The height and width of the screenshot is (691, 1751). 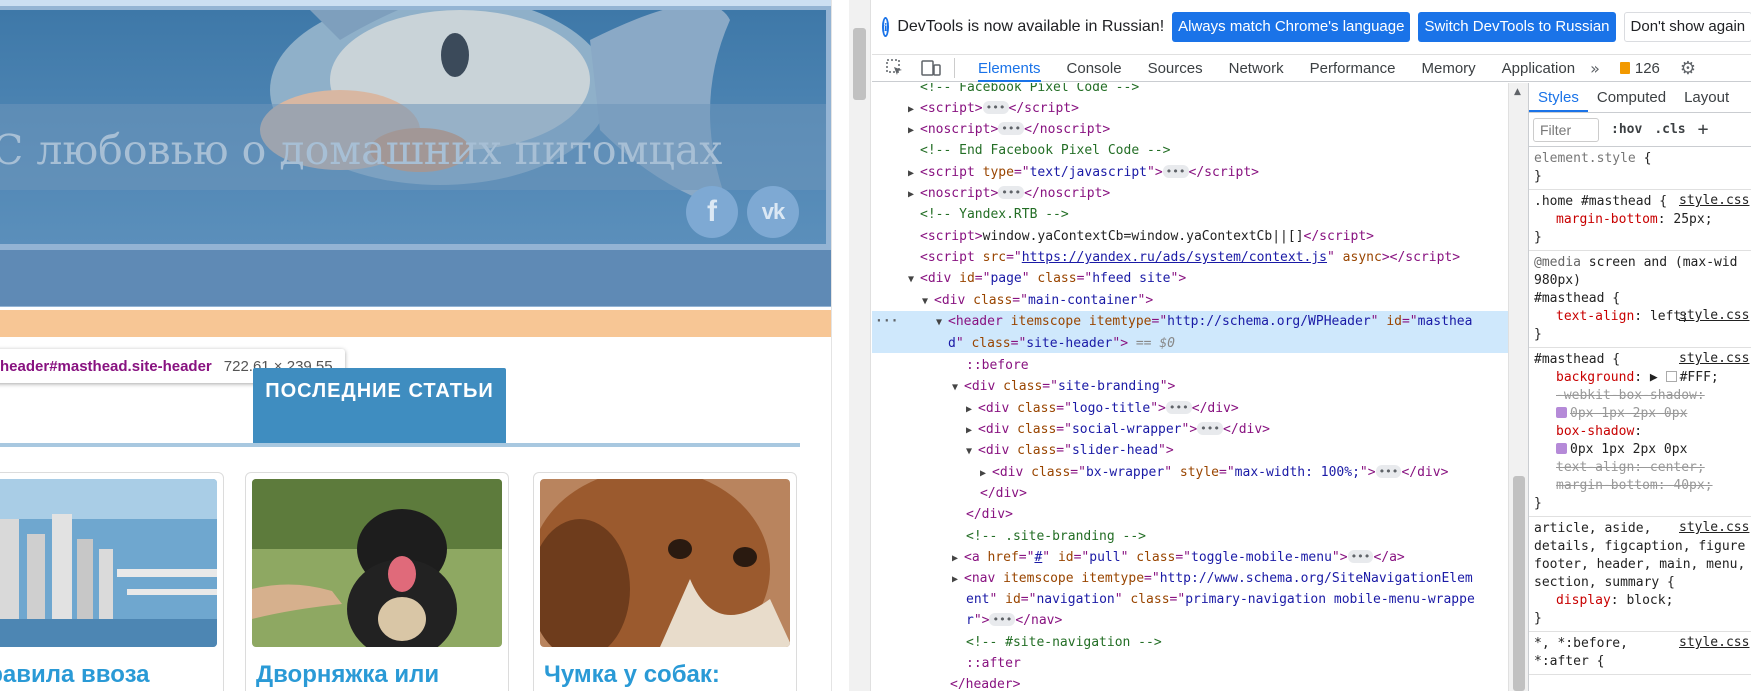 What do you see at coordinates (377, 563) in the screenshot?
I see `article-image-dog-paw` at bounding box center [377, 563].